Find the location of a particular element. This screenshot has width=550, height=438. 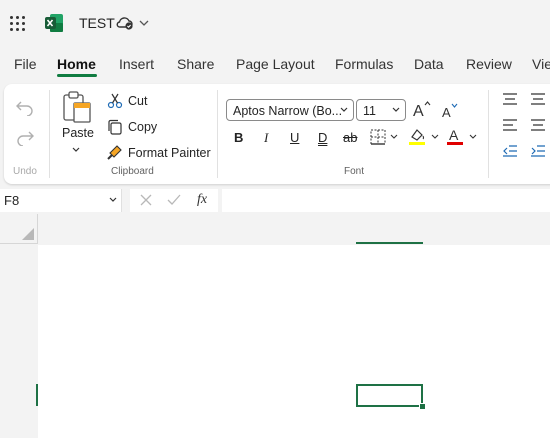

cloud-sync-icon is located at coordinates (125, 23).